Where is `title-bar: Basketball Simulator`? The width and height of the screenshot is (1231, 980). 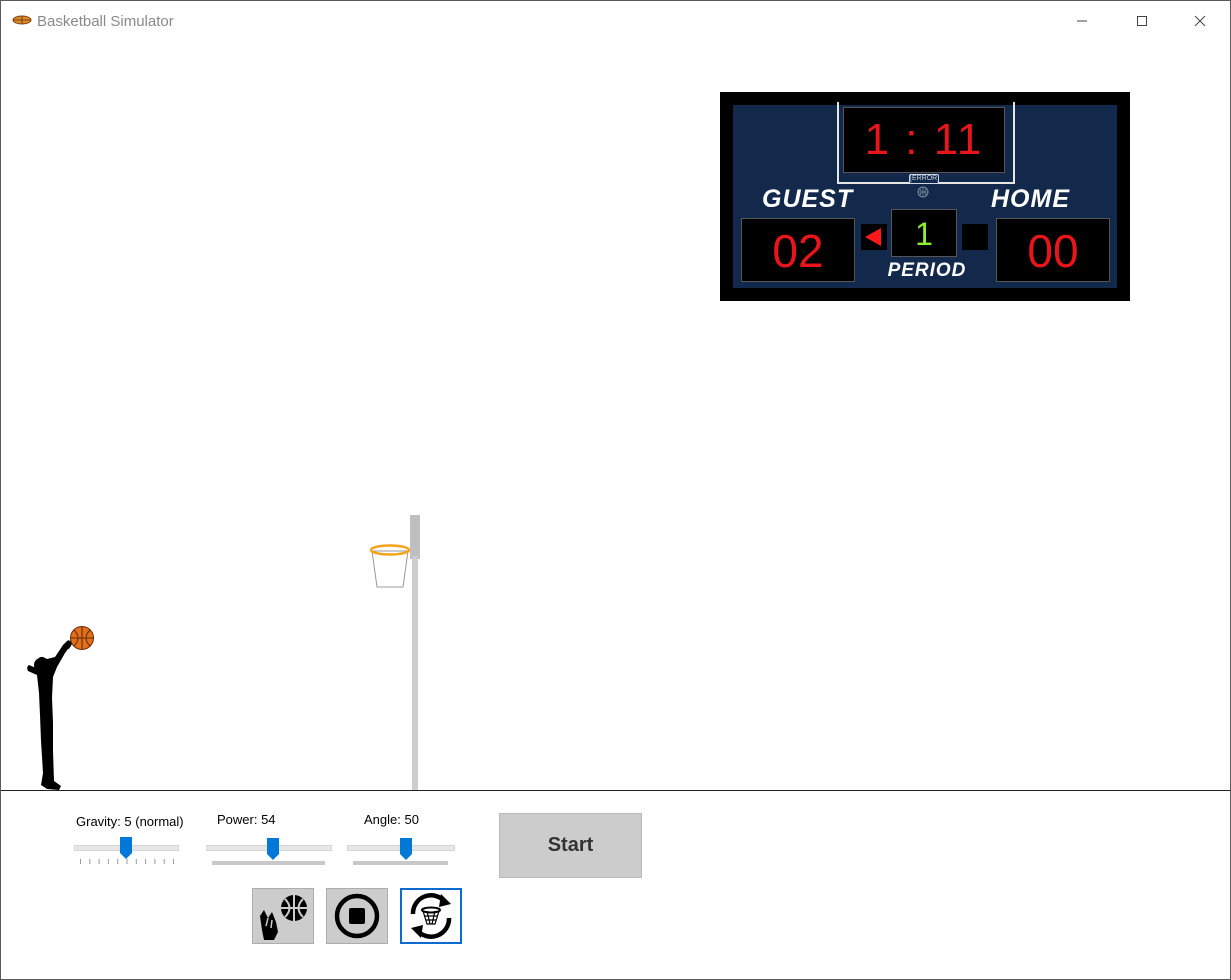 title-bar: Basketball Simulator is located at coordinates (615, 21).